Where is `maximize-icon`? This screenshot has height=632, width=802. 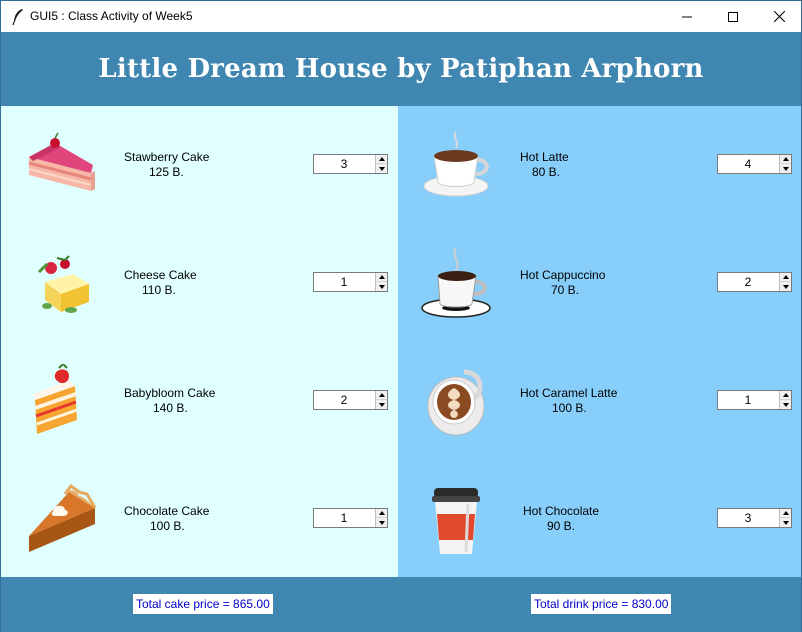
maximize-icon is located at coordinates (733, 16).